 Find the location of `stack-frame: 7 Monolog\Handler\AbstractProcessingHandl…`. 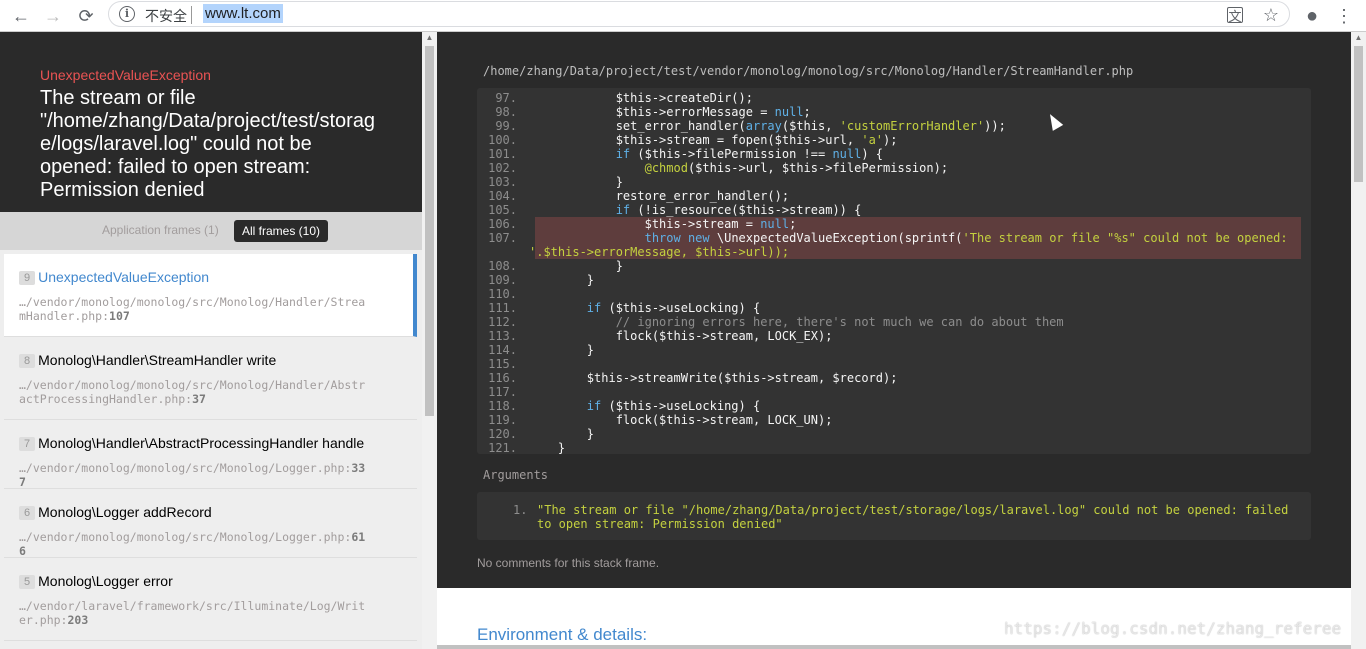

stack-frame: 7 Monolog\Handler\AbstractProcessingHandl… is located at coordinates (210, 454).